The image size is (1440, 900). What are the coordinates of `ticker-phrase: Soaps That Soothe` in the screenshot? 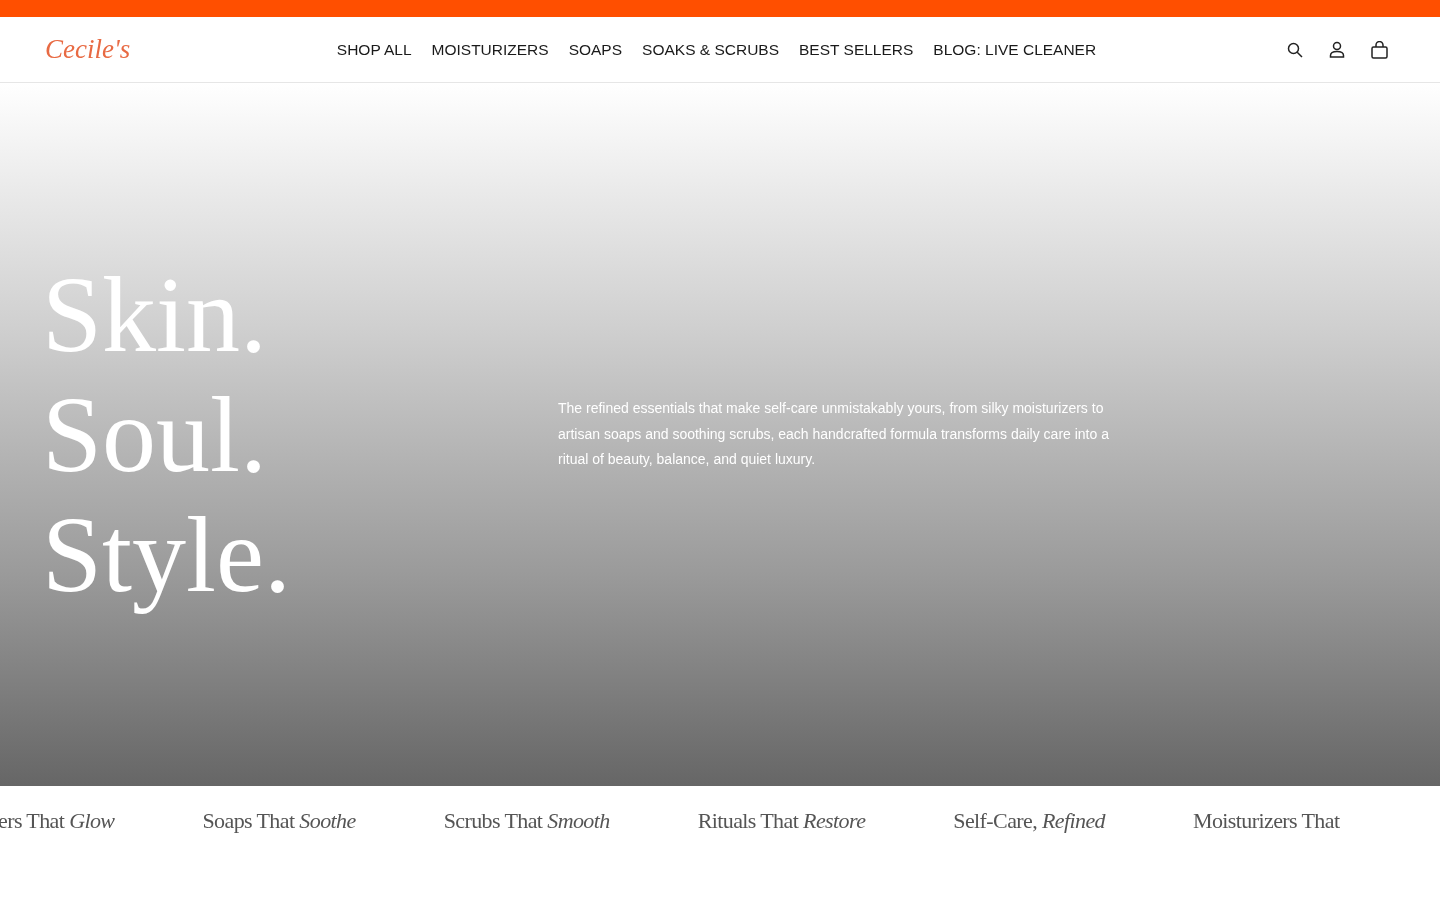 It's located at (279, 821).